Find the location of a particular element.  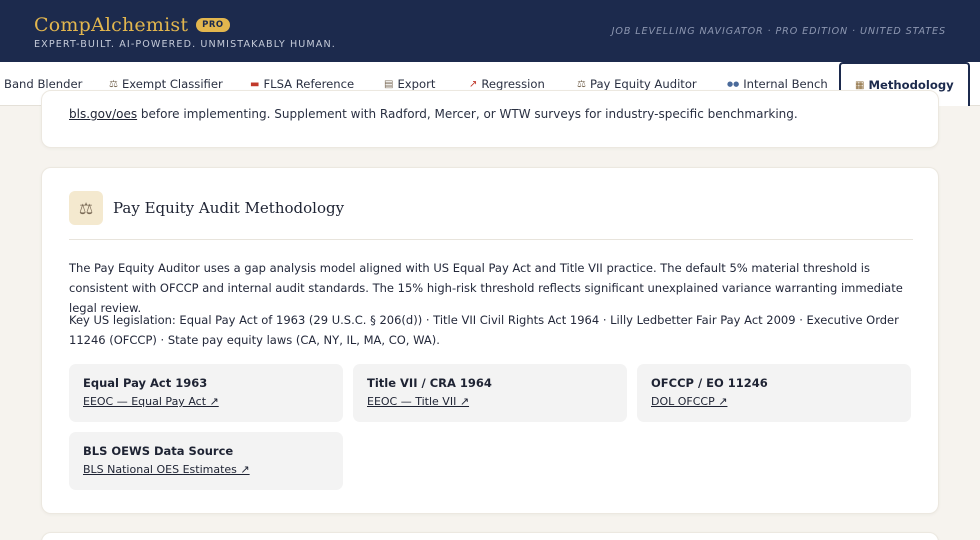

reference-title: BLS OEWS Data Source is located at coordinates (158, 451).